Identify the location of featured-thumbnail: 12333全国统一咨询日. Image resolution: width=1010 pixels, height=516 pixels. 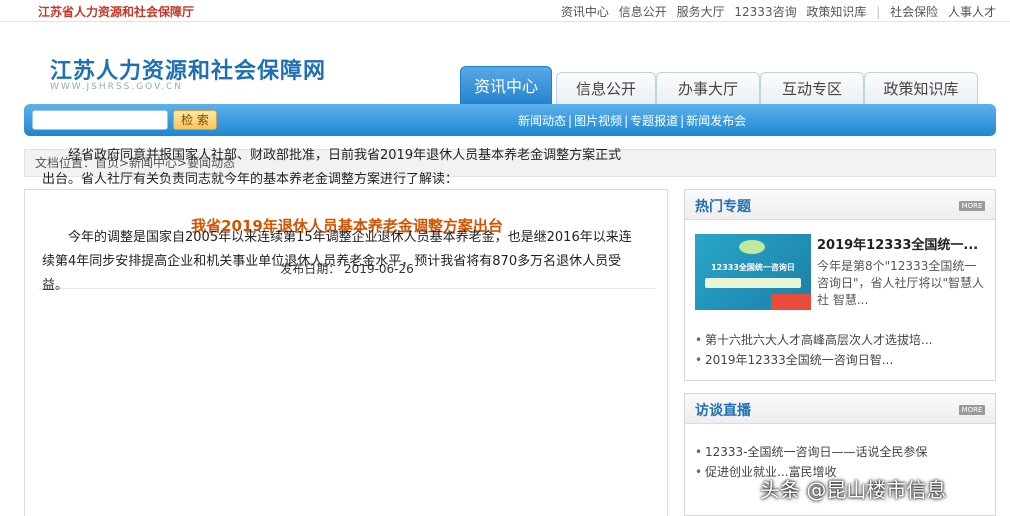
(753, 272).